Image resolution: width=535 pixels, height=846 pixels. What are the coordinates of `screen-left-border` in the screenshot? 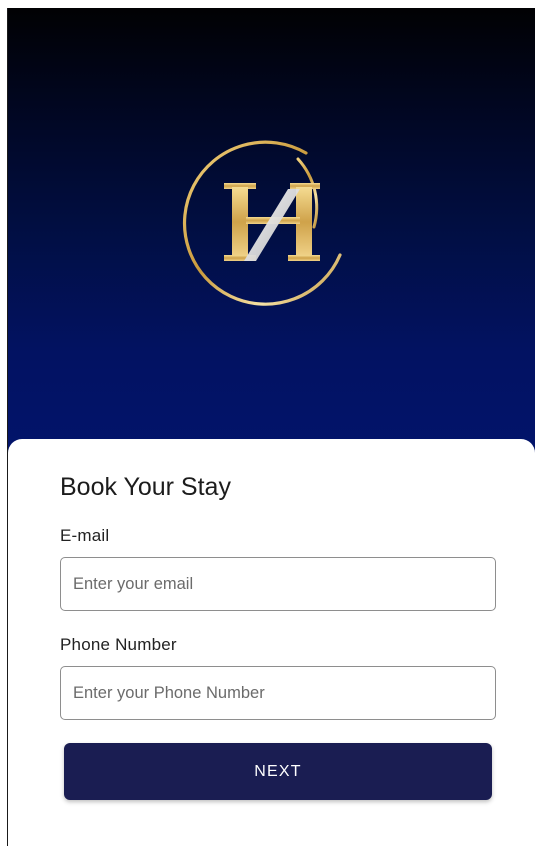 It's located at (4, 423).